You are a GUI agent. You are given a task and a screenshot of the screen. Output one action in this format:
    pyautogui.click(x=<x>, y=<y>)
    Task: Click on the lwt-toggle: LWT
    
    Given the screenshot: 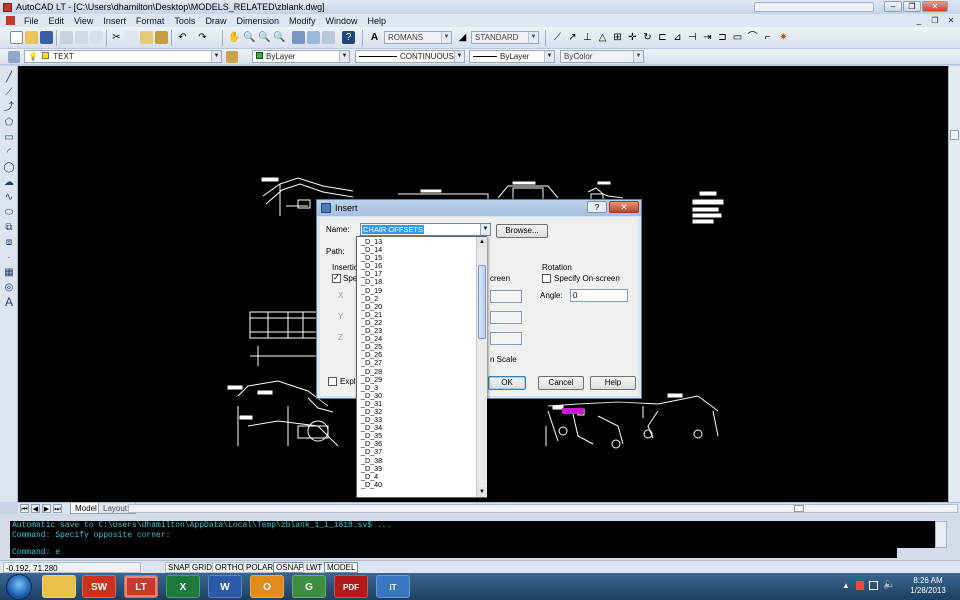 What is the action you would take?
    pyautogui.click(x=314, y=567)
    